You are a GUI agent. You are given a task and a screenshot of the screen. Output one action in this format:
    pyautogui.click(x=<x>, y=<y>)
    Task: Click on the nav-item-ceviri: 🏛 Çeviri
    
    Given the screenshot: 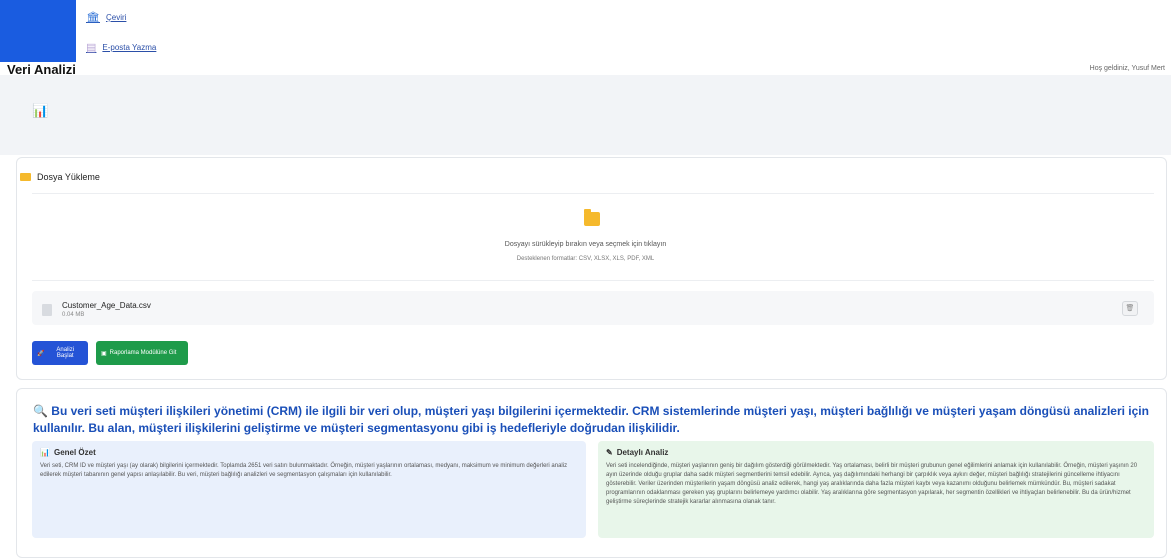 What is the action you would take?
    pyautogui.click(x=106, y=17)
    